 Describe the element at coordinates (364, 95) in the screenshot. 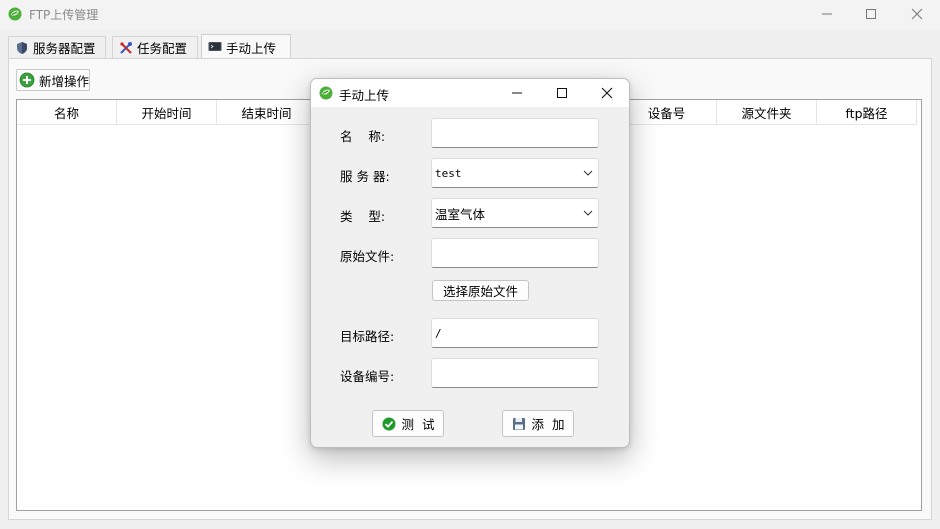

I see `dialog-title: 手动上传` at that location.